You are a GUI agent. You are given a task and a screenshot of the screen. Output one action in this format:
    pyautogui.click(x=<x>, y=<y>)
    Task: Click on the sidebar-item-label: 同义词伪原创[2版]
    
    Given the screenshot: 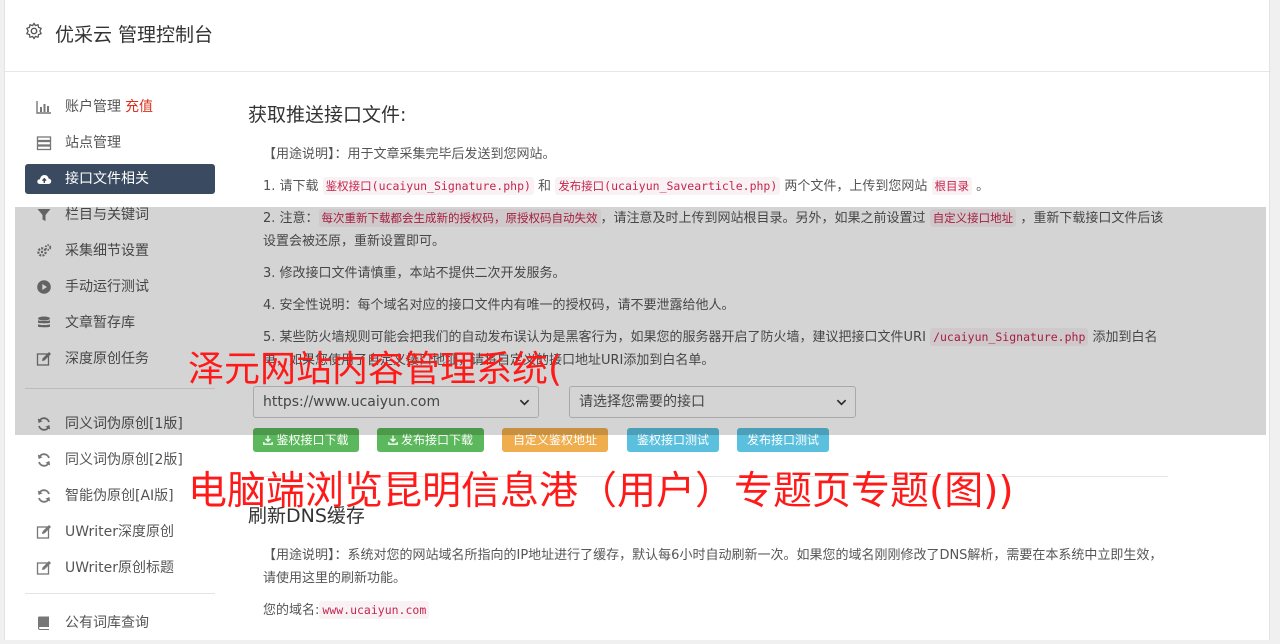 What is the action you would take?
    pyautogui.click(x=124, y=460)
    